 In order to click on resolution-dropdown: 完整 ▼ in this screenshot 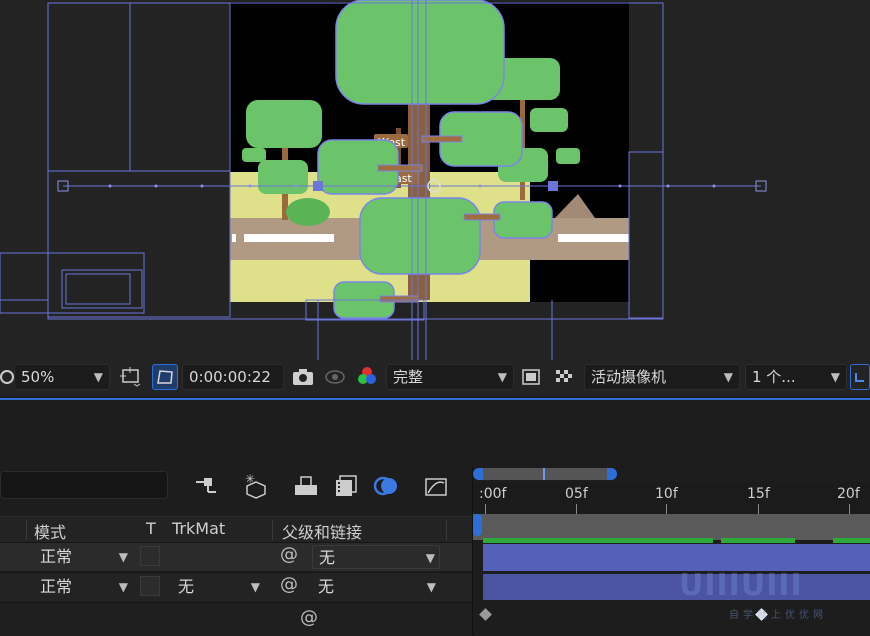, I will do `click(450, 377)`.